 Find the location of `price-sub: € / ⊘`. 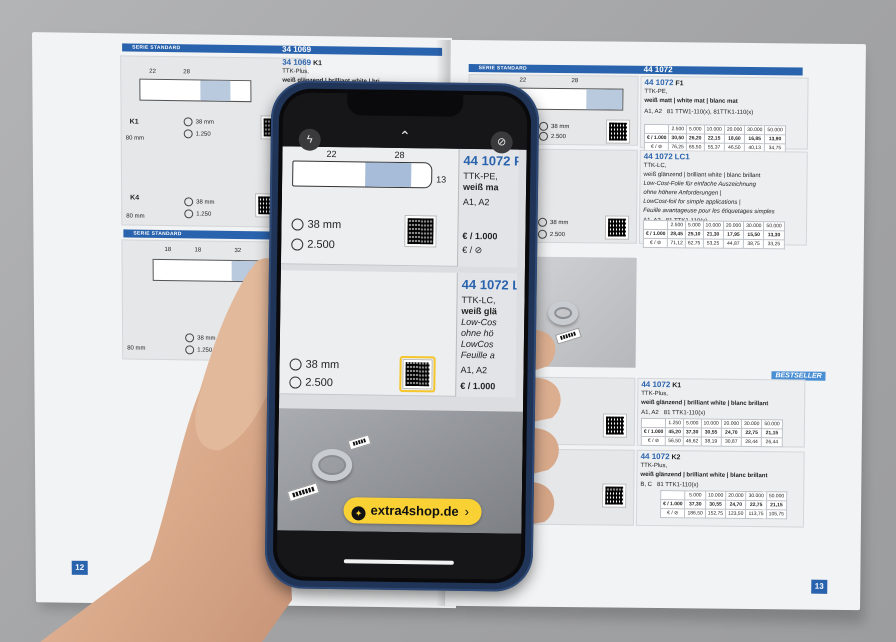

price-sub: € / ⊘ is located at coordinates (472, 250).